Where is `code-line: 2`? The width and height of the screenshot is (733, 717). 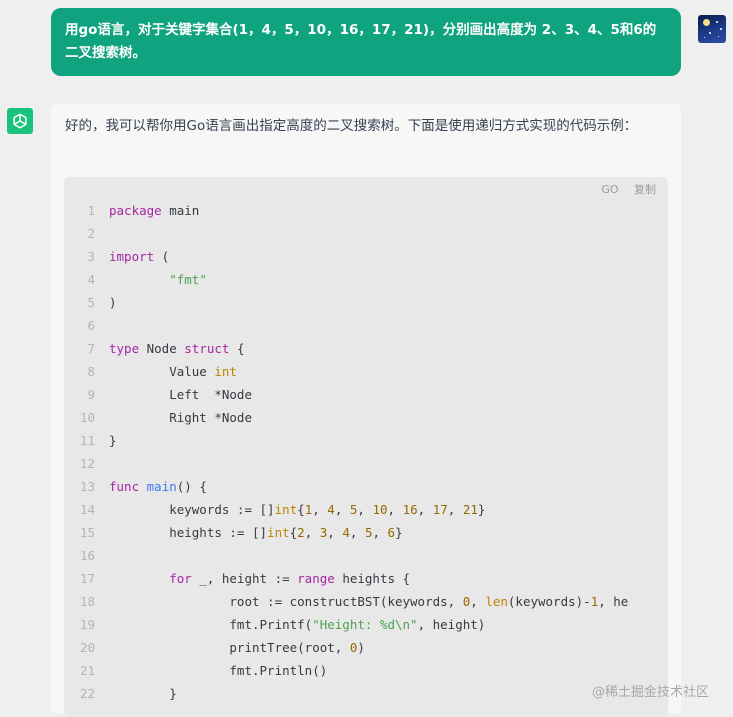
code-line: 2 is located at coordinates (359, 233).